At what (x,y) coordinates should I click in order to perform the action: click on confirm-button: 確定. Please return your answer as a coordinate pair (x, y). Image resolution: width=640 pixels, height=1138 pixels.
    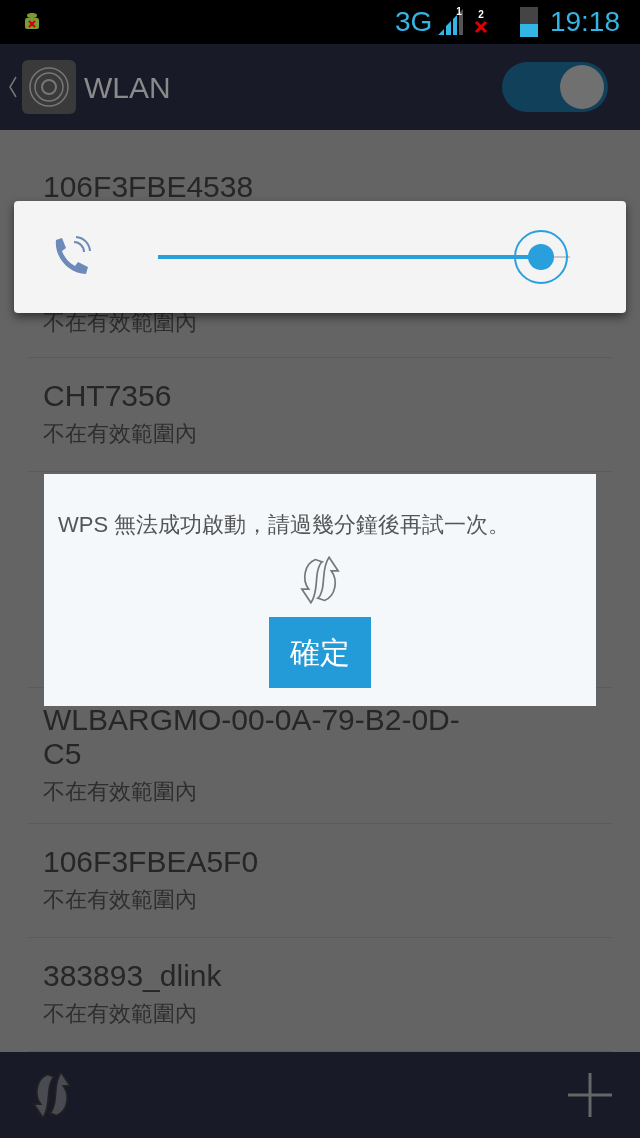
    Looking at the image, I should click on (320, 652).